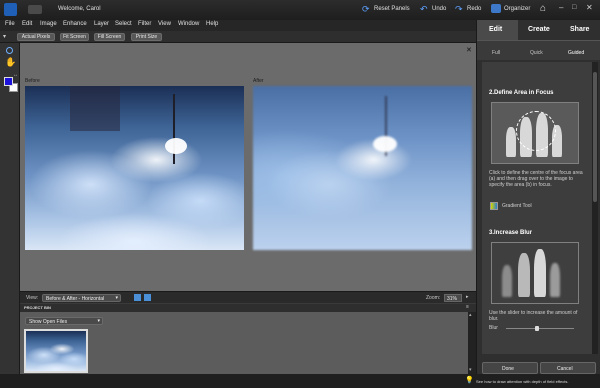 This screenshot has height=388, width=600. What do you see at coordinates (74, 37) in the screenshot?
I see `fit-screen-button: Fit Screen` at bounding box center [74, 37].